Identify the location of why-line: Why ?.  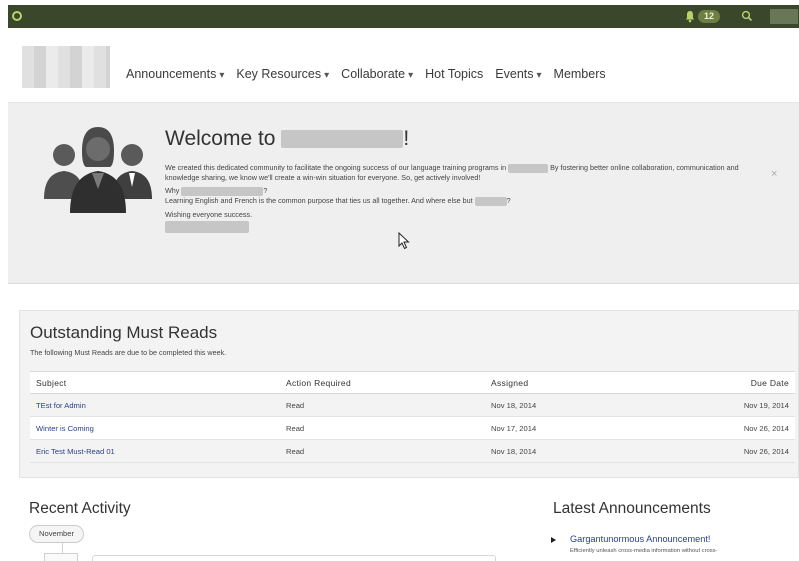
(216, 191).